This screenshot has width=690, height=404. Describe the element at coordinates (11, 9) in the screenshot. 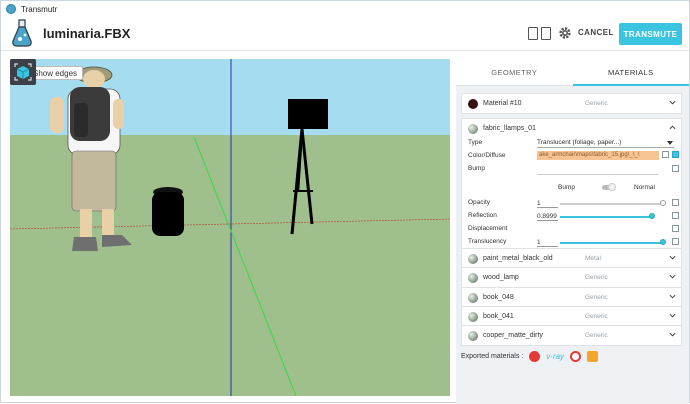

I see `app-icon` at that location.